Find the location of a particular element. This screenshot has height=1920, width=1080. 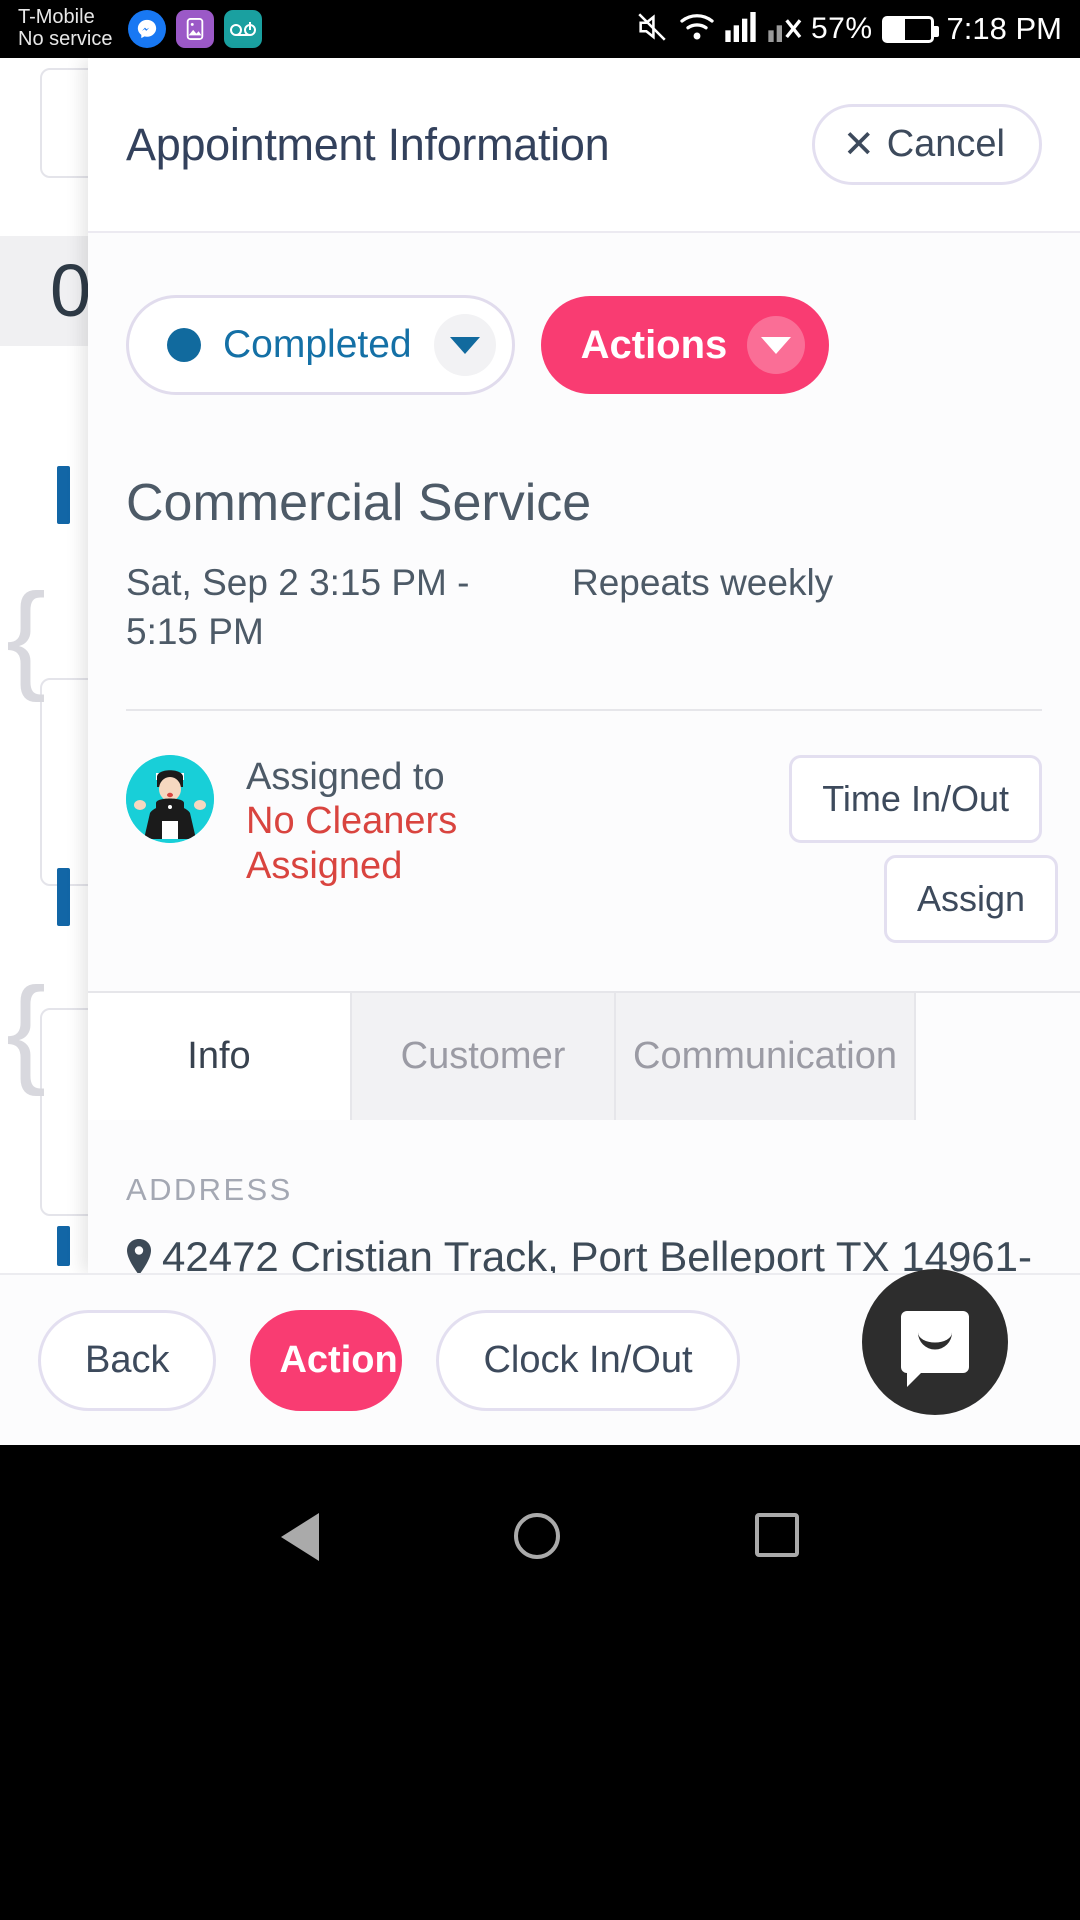

service-datetime: Sat, Sep 2 3:15 PM - 5:15 PM is located at coordinates (298, 607).